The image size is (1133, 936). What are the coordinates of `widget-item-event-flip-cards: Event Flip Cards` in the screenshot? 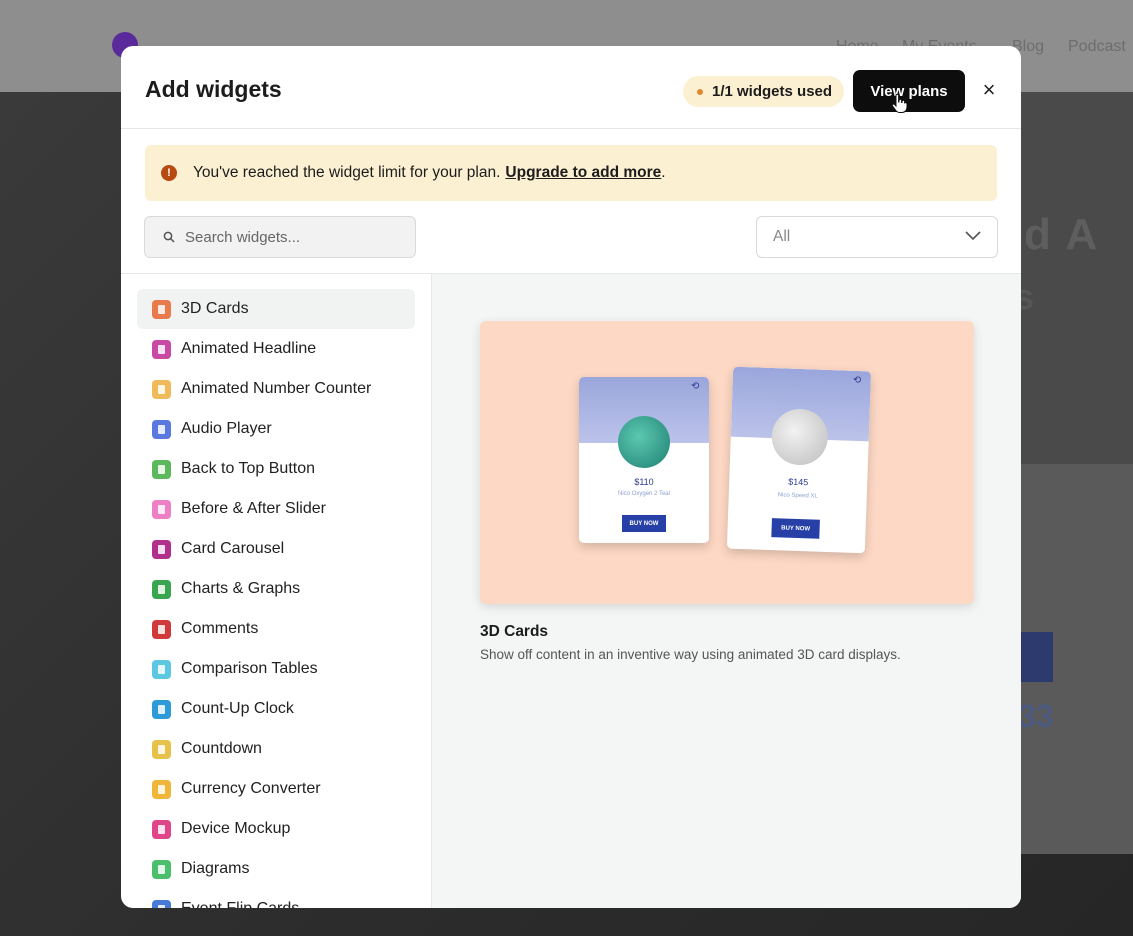 It's located at (276, 898).